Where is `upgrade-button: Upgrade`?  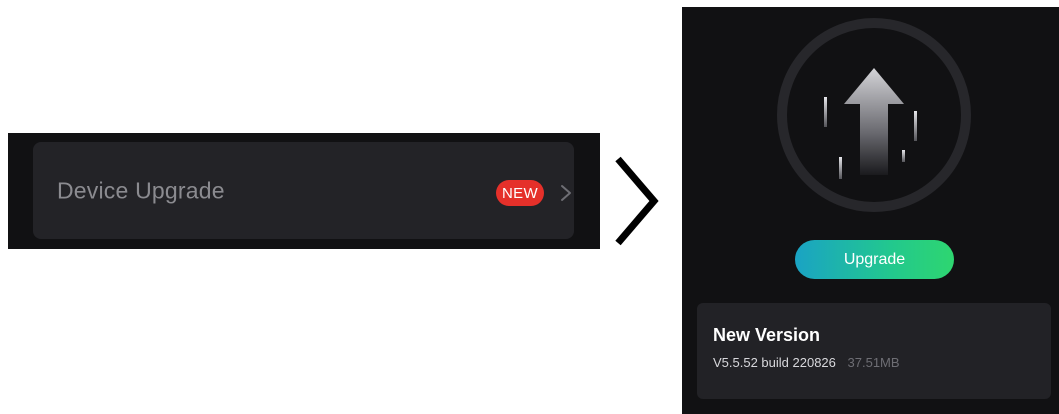 upgrade-button: Upgrade is located at coordinates (874, 259).